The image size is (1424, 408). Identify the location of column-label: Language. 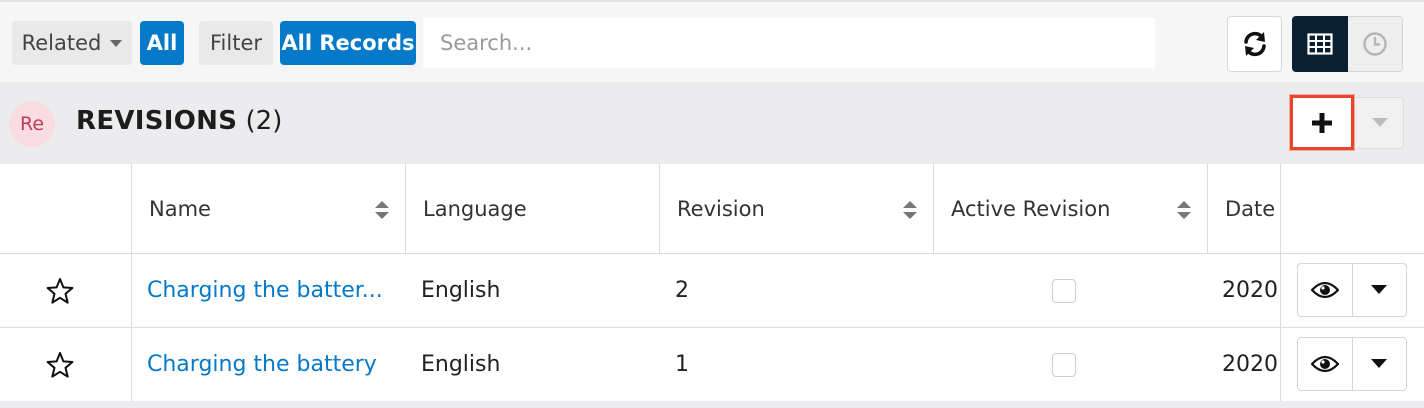
(475, 209).